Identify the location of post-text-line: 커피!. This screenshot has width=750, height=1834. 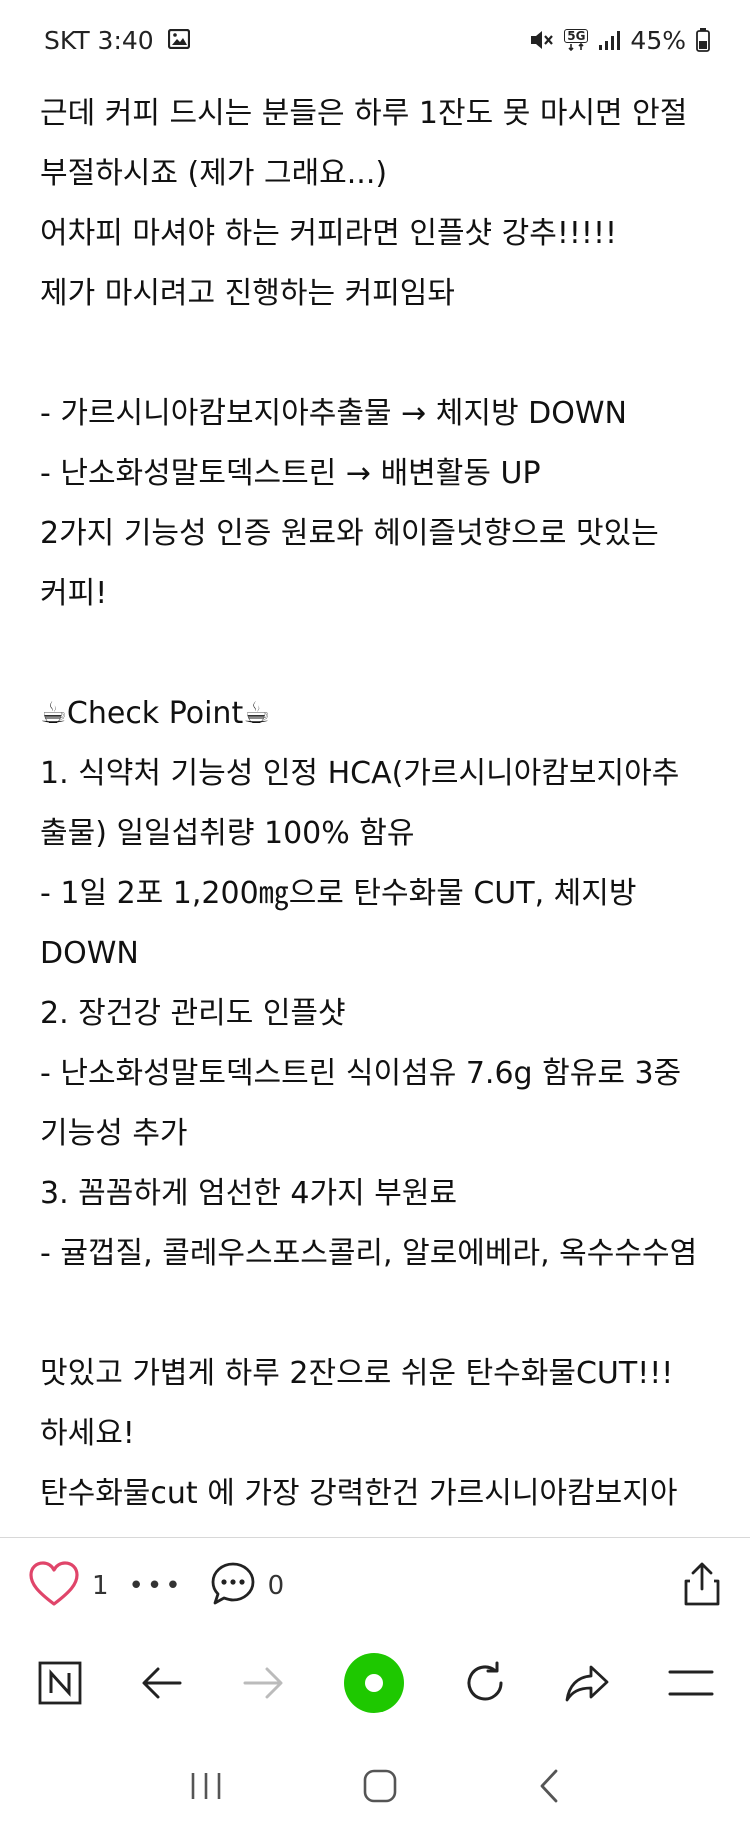
(74, 593).